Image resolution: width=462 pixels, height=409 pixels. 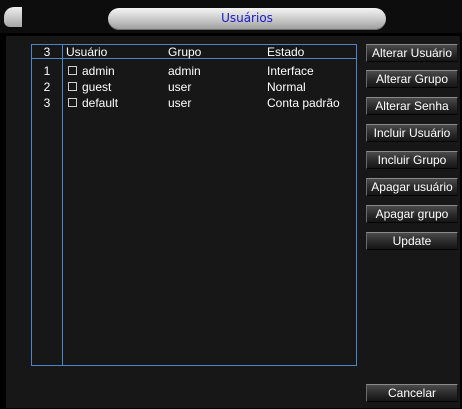 I want to click on table-index-divider, so click(x=62, y=205).